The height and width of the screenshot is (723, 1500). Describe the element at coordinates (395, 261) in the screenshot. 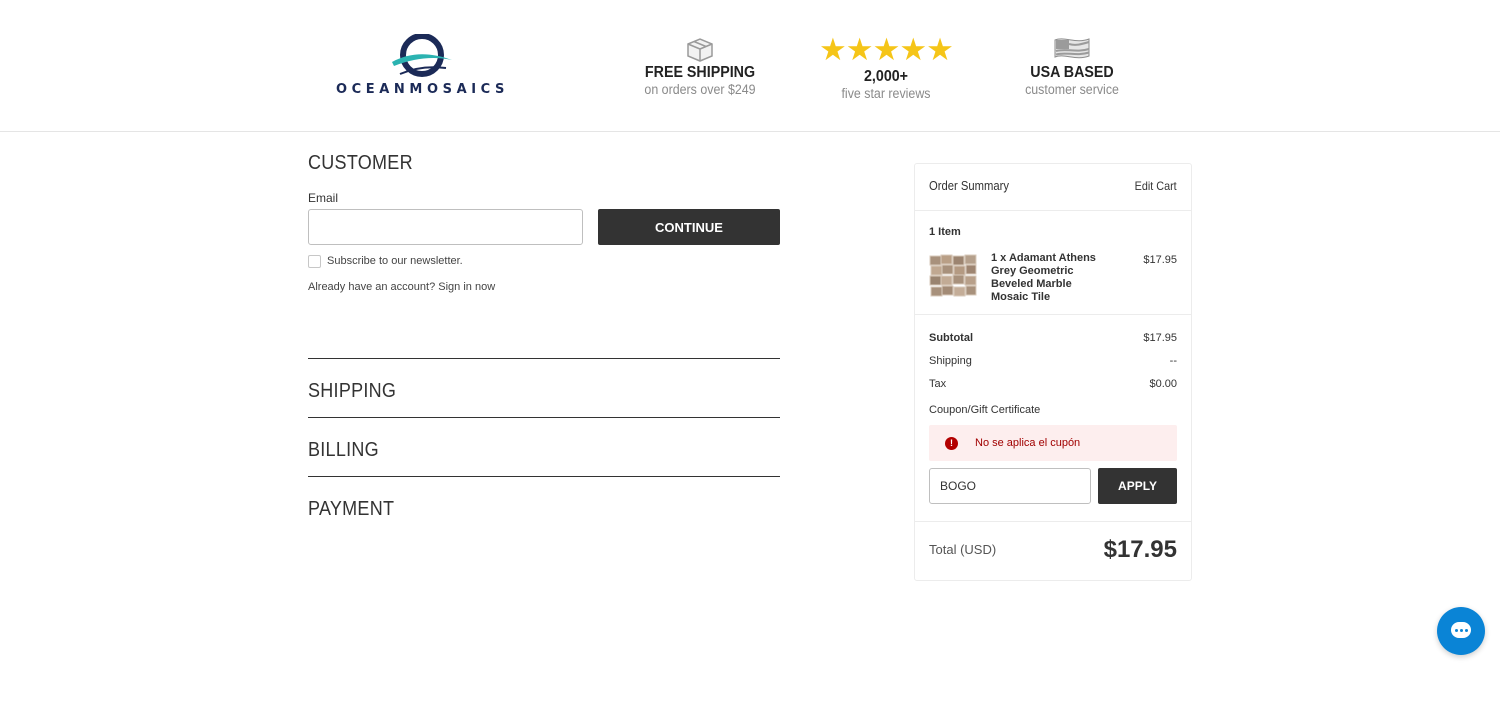

I see `newsletter-label: Subscribe to our newsletter.` at that location.